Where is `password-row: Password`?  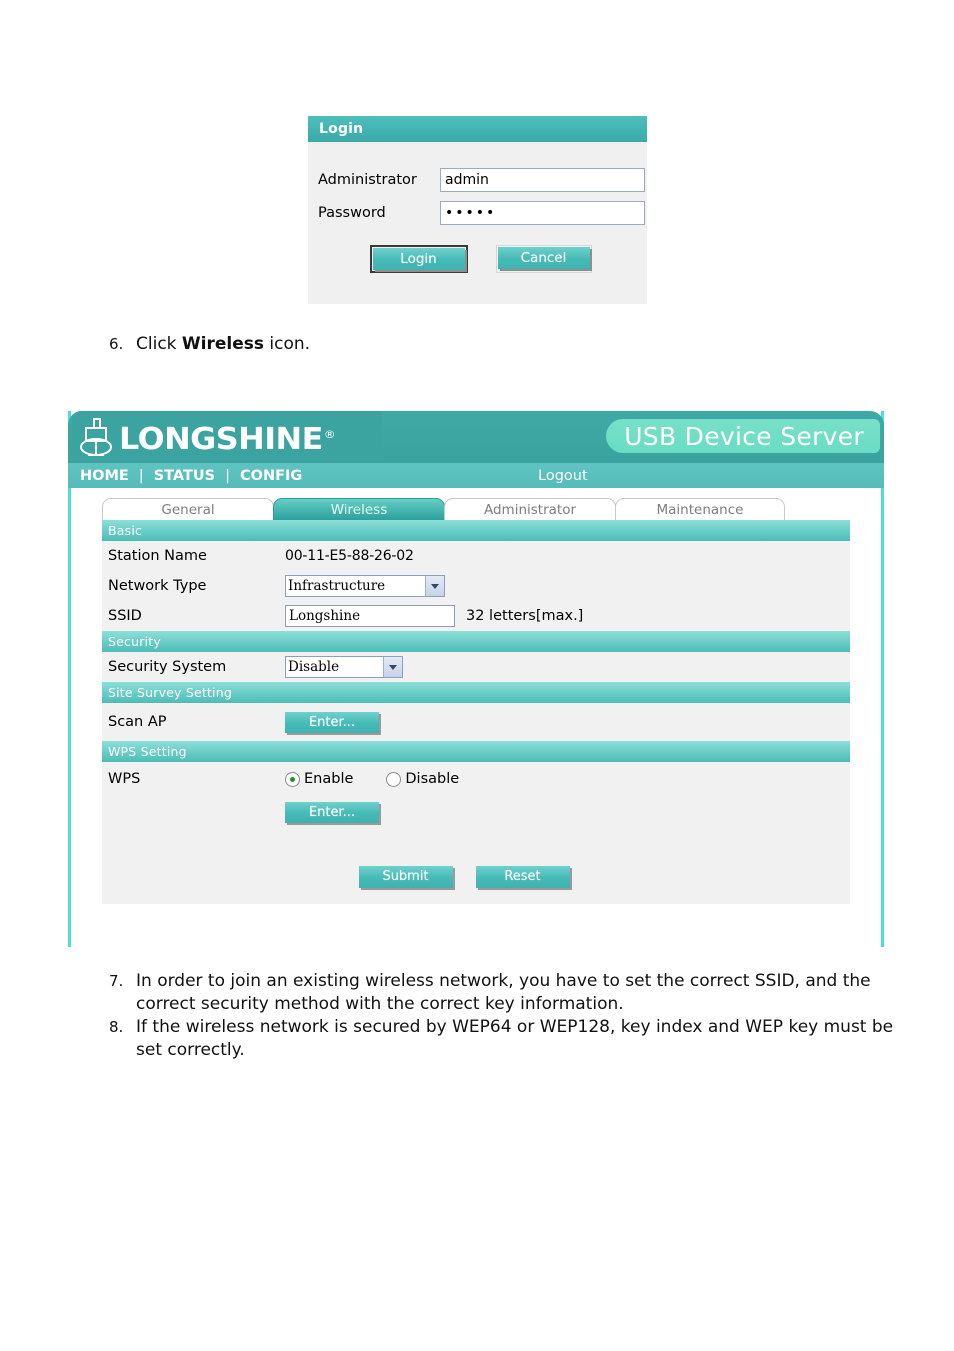 password-row: Password is located at coordinates (477, 213).